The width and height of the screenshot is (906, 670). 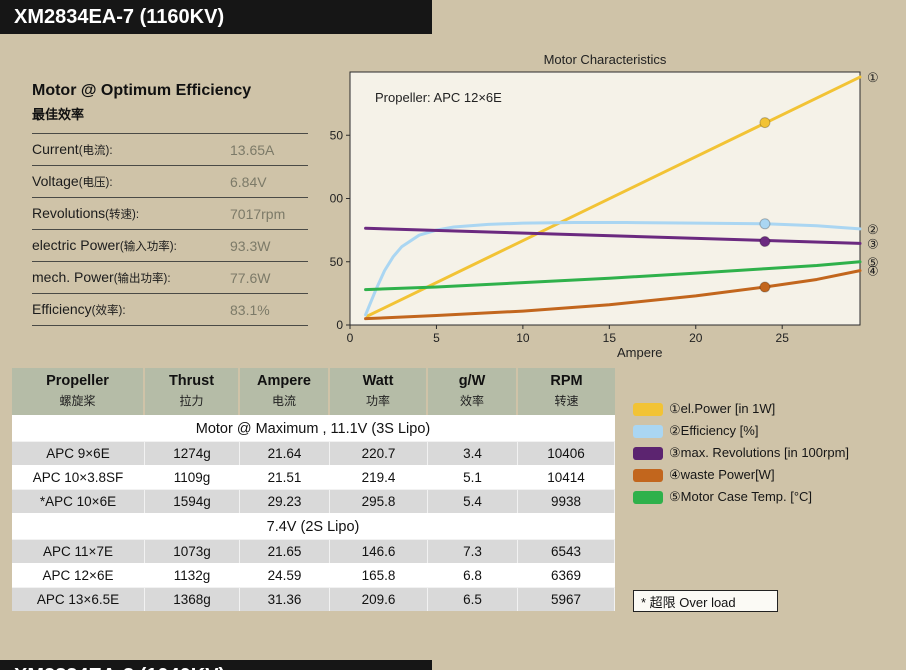 I want to click on header-label-en: Thrust, so click(x=191, y=381).